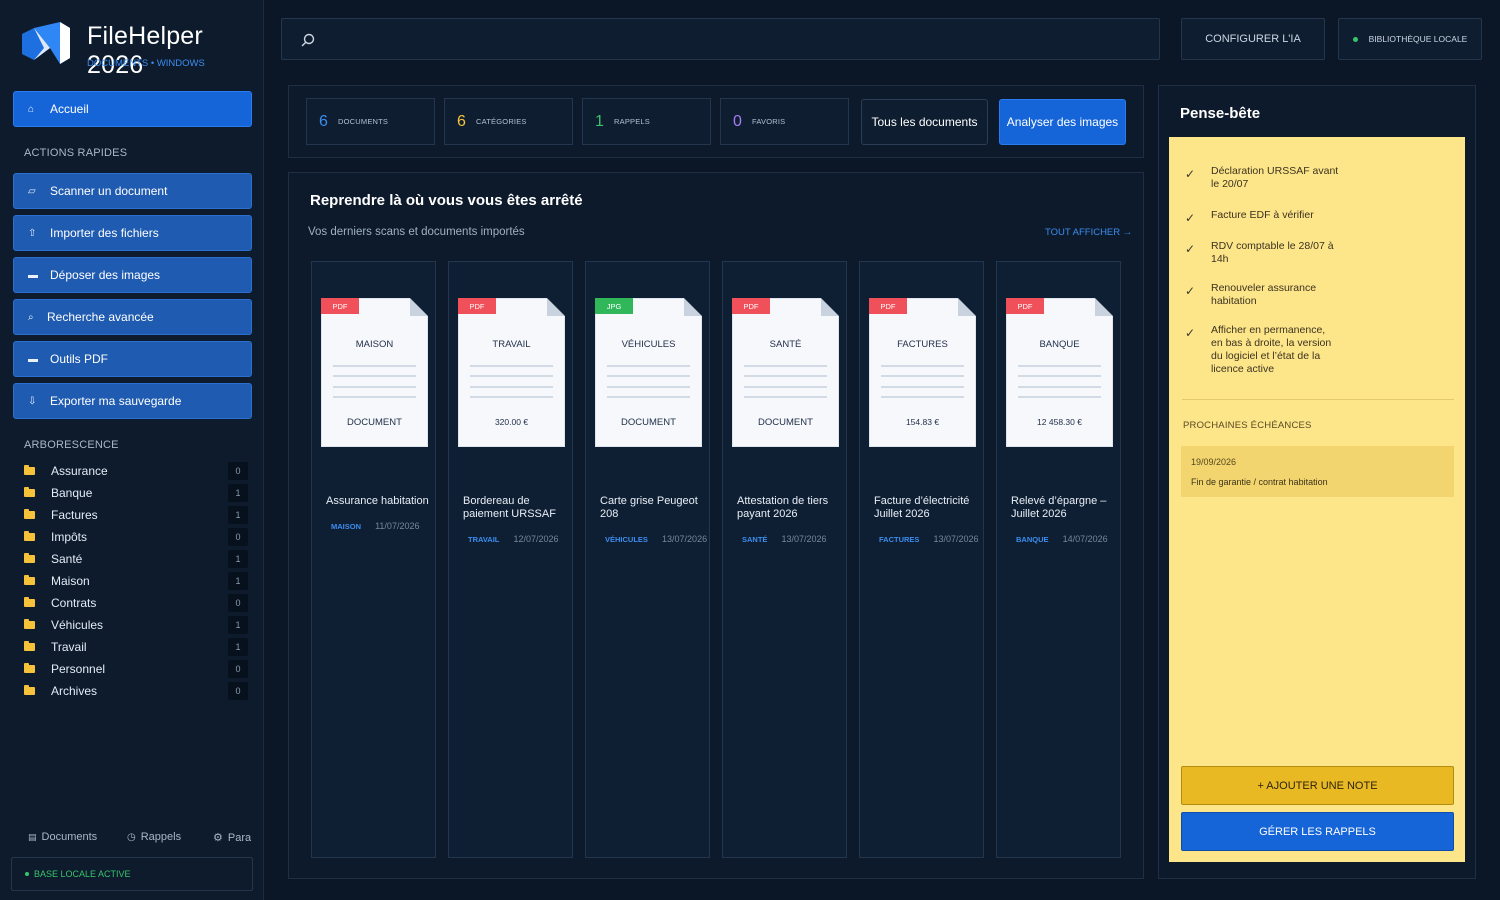 Image resolution: width=1500 pixels, height=900 pixels. What do you see at coordinates (79, 471) in the screenshot?
I see `tree-item-label: Assurance` at bounding box center [79, 471].